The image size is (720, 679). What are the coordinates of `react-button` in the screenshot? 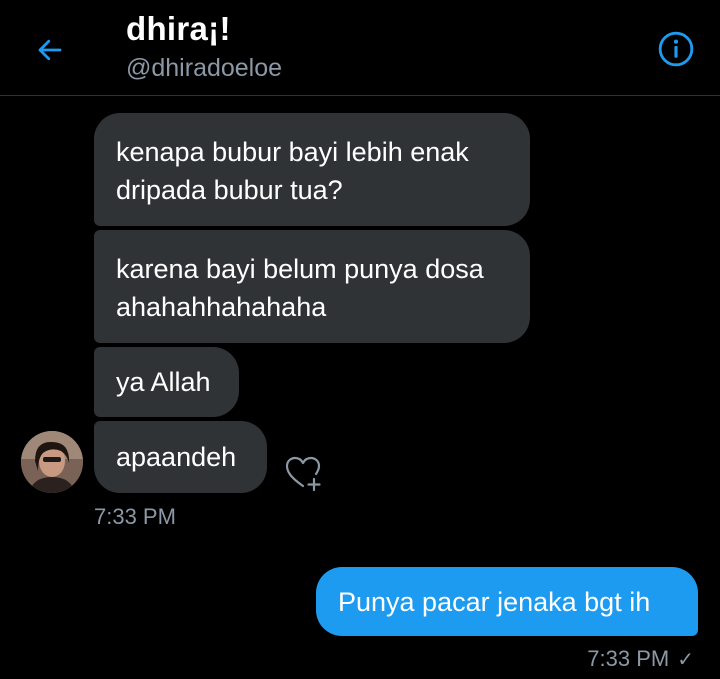 It's located at (304, 473).